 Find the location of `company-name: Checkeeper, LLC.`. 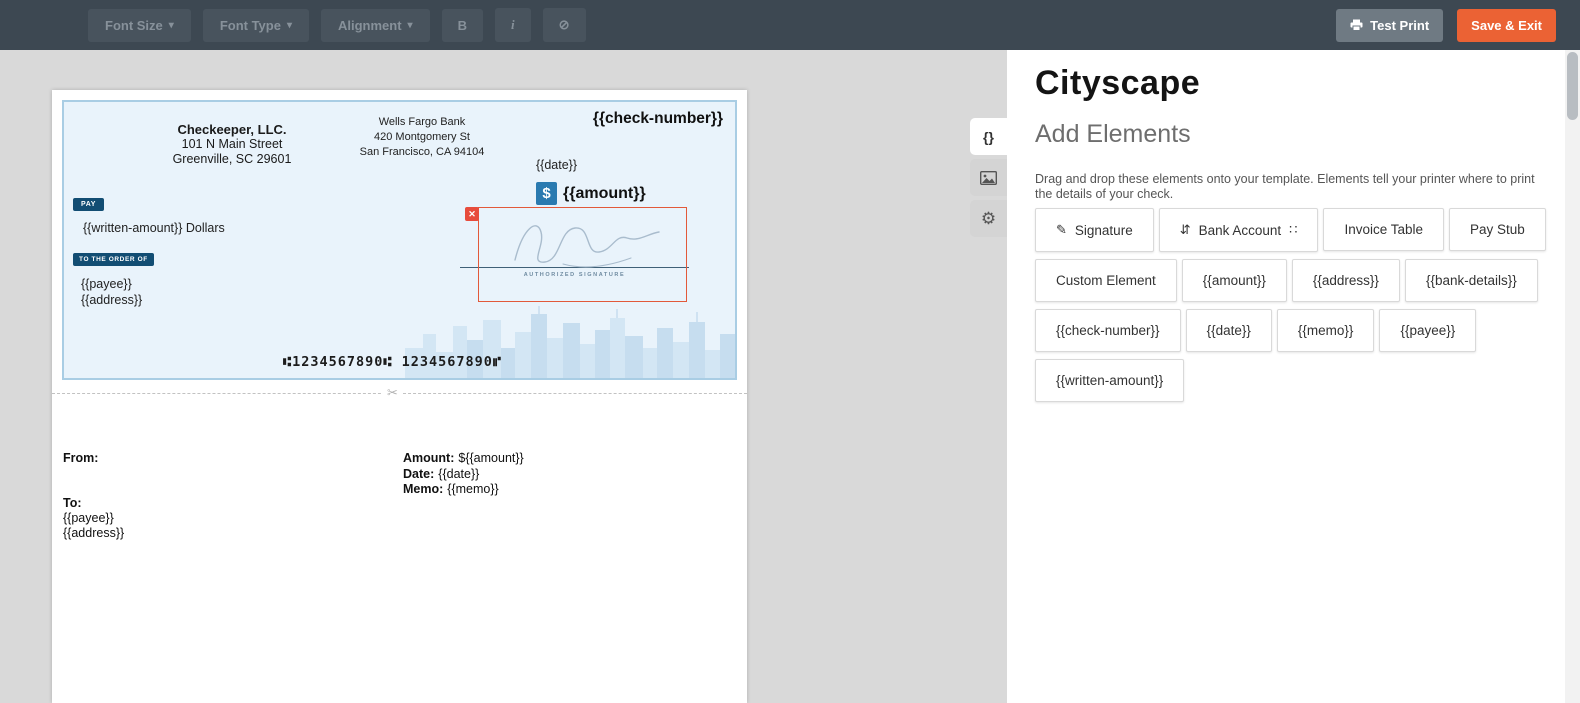

company-name: Checkeeper, LLC. is located at coordinates (232, 129).